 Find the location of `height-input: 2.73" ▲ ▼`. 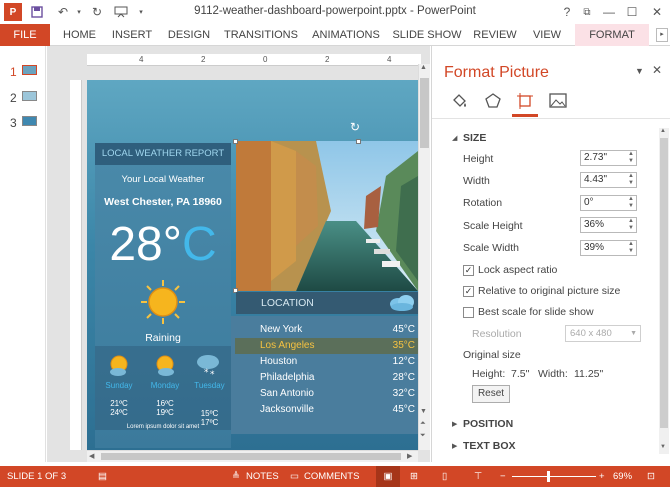

height-input: 2.73" ▲ ▼ is located at coordinates (608, 158).